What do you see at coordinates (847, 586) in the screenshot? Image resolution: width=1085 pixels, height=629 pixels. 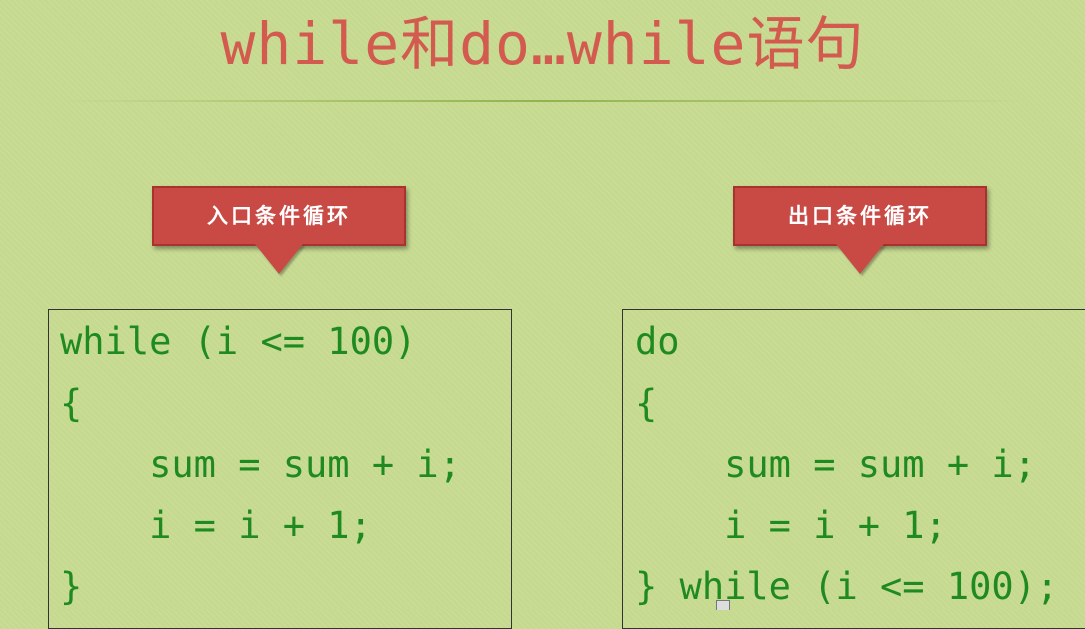 I see `code-line: } while (i <= 100);` at bounding box center [847, 586].